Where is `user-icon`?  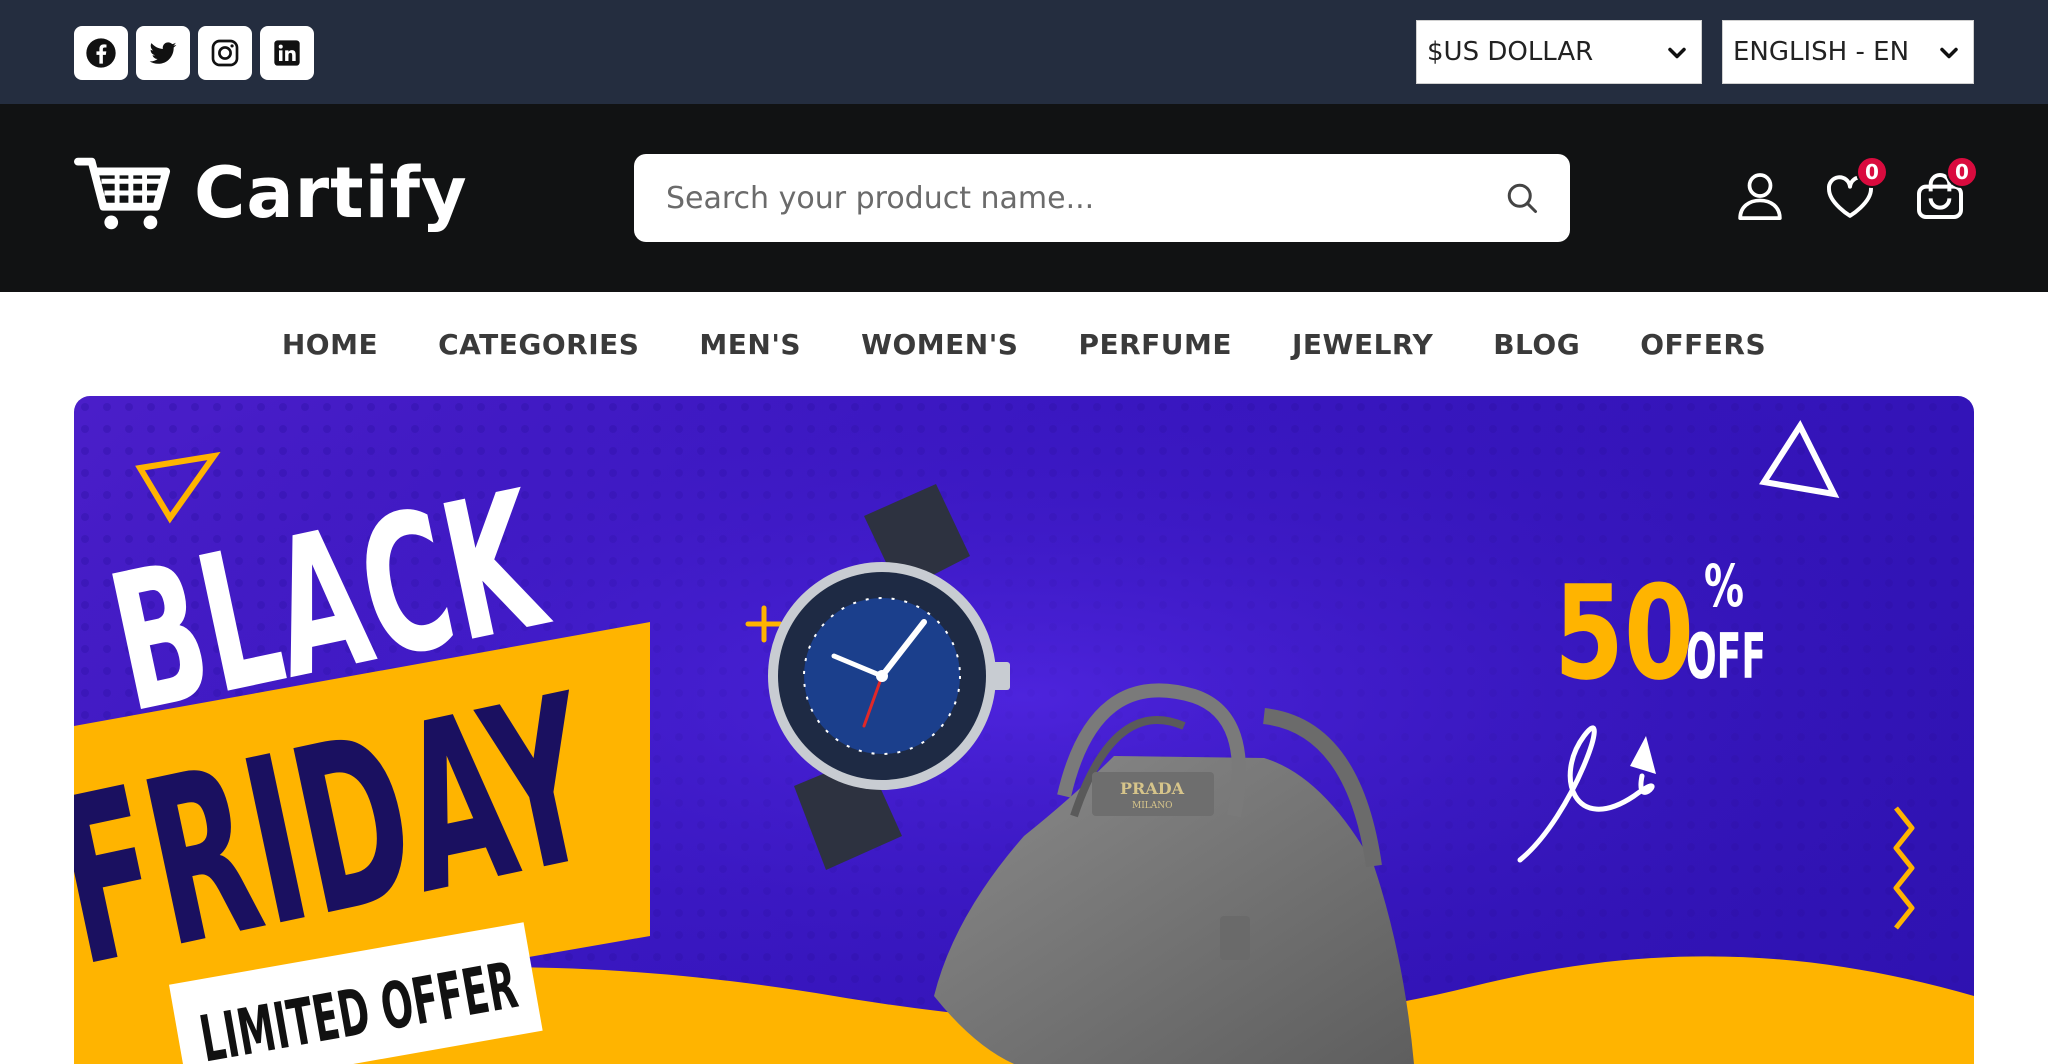 user-icon is located at coordinates (1760, 197).